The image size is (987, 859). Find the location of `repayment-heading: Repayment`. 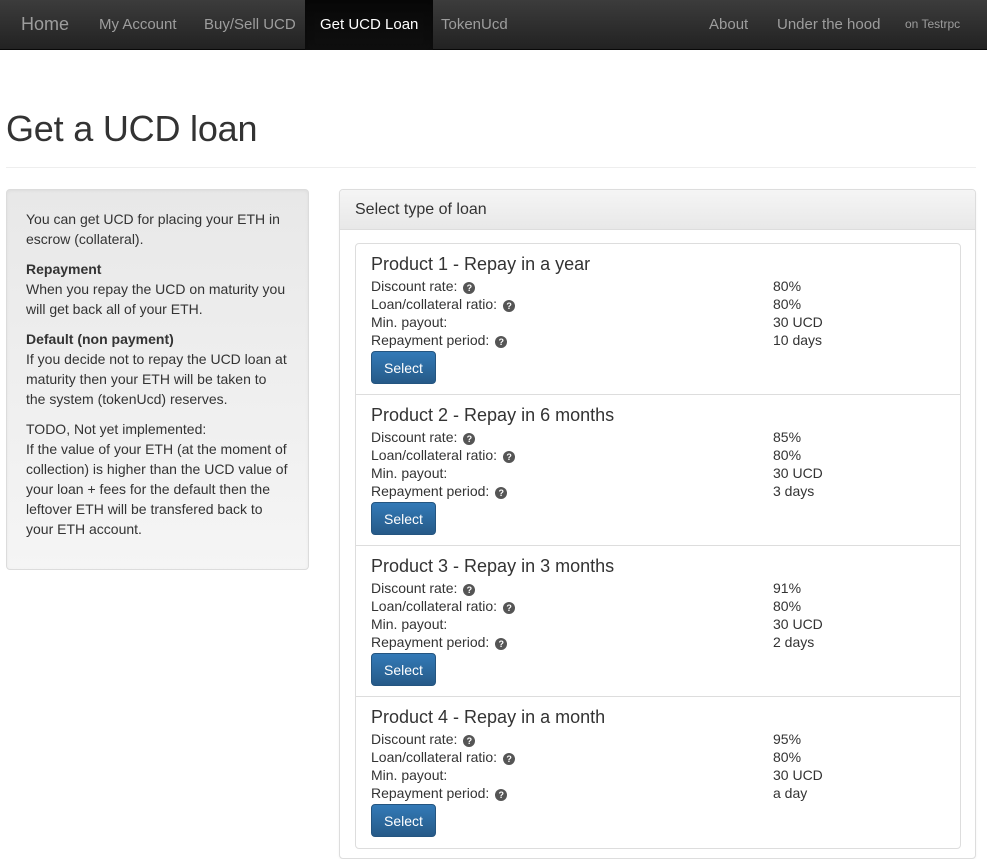

repayment-heading: Repayment is located at coordinates (64, 269).